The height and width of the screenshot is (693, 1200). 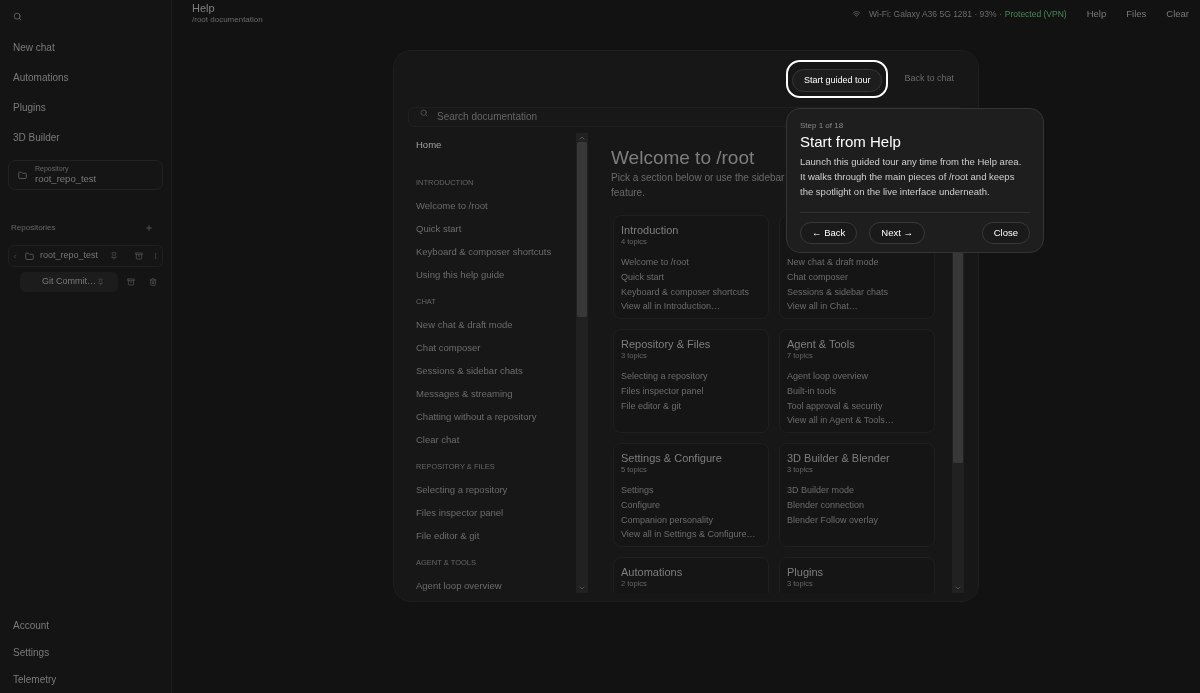 What do you see at coordinates (1177, 14) in the screenshot?
I see `header-button: Clear` at bounding box center [1177, 14].